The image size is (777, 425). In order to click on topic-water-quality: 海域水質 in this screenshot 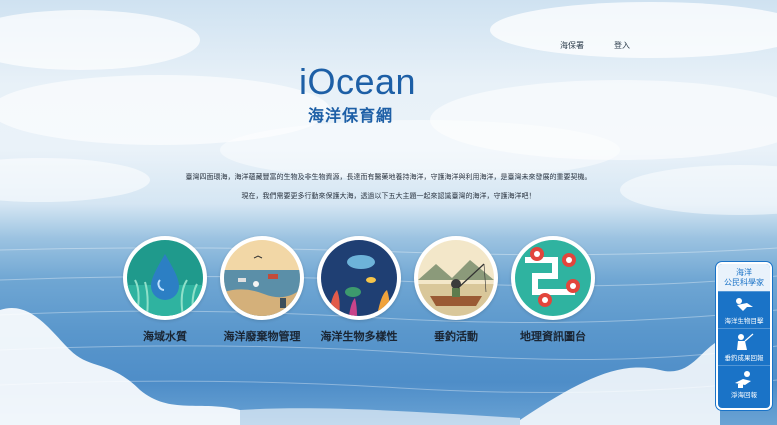, I will do `click(165, 290)`.